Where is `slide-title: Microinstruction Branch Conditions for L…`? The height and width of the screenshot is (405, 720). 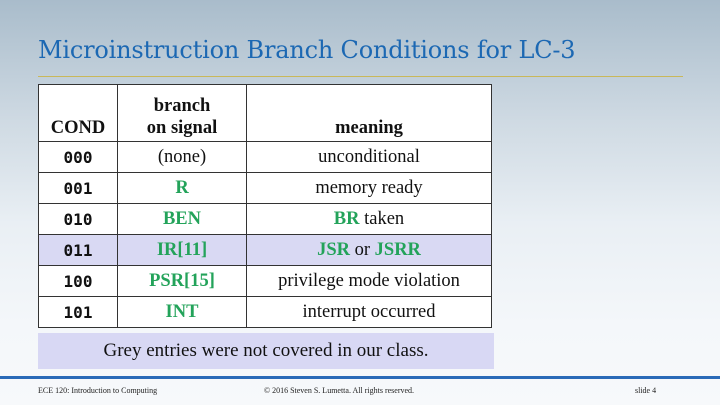 slide-title: Microinstruction Branch Conditions for L… is located at coordinates (307, 50).